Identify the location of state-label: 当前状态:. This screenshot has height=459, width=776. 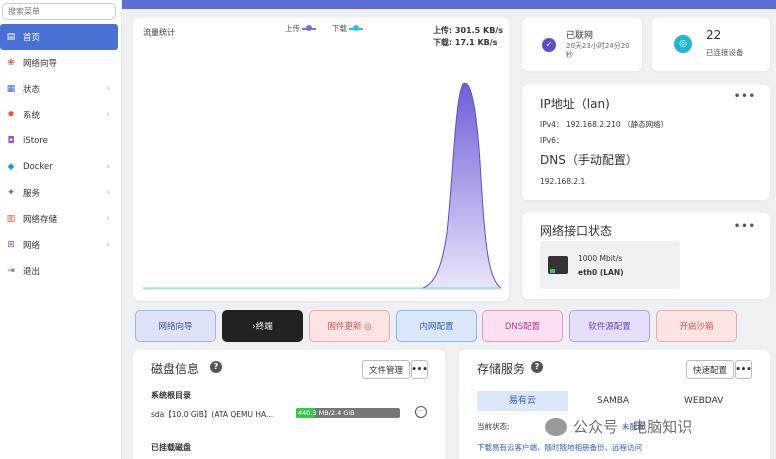
(493, 426).